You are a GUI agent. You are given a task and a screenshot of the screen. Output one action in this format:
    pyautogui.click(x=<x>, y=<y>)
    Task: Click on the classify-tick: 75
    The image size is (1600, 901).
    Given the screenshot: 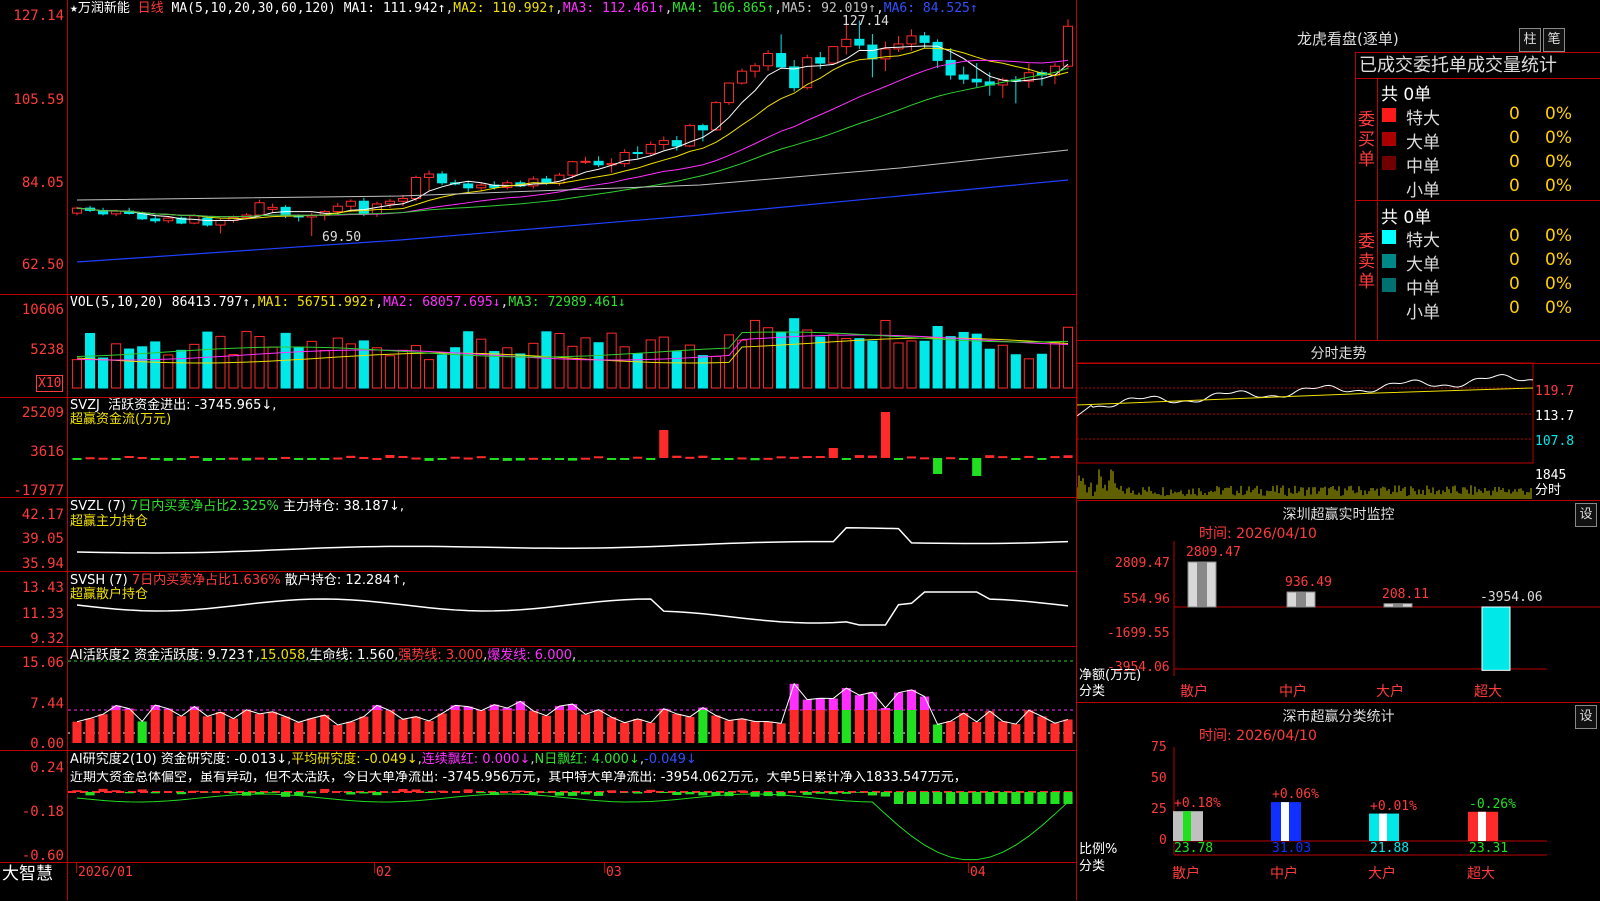 What is the action you would take?
    pyautogui.click(x=1159, y=748)
    